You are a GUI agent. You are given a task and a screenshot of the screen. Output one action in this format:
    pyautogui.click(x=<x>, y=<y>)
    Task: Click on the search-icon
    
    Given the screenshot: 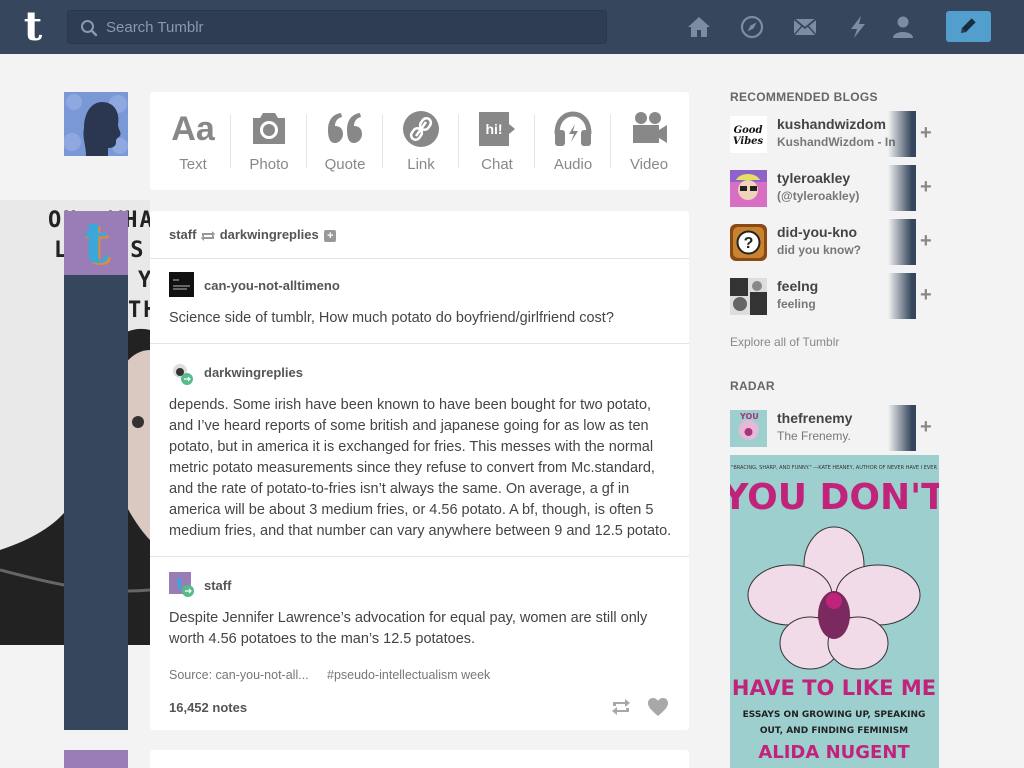 What is the action you would take?
    pyautogui.click(x=89, y=28)
    